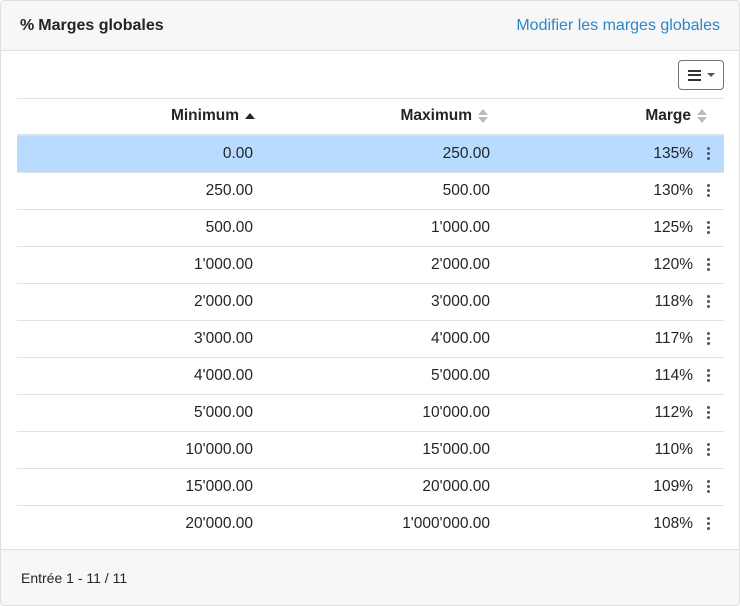 The width and height of the screenshot is (740, 606). I want to click on column-header-label: Minimum, so click(204, 116).